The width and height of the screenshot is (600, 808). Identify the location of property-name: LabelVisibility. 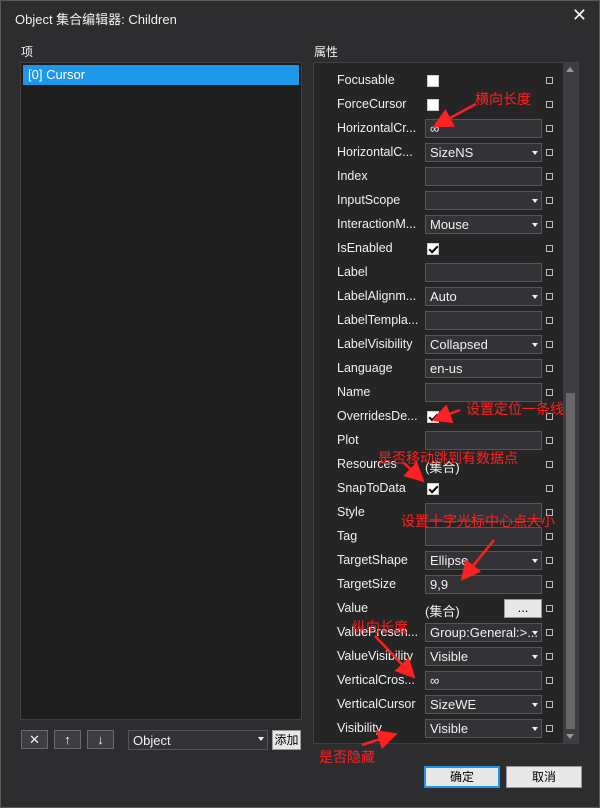
(375, 344).